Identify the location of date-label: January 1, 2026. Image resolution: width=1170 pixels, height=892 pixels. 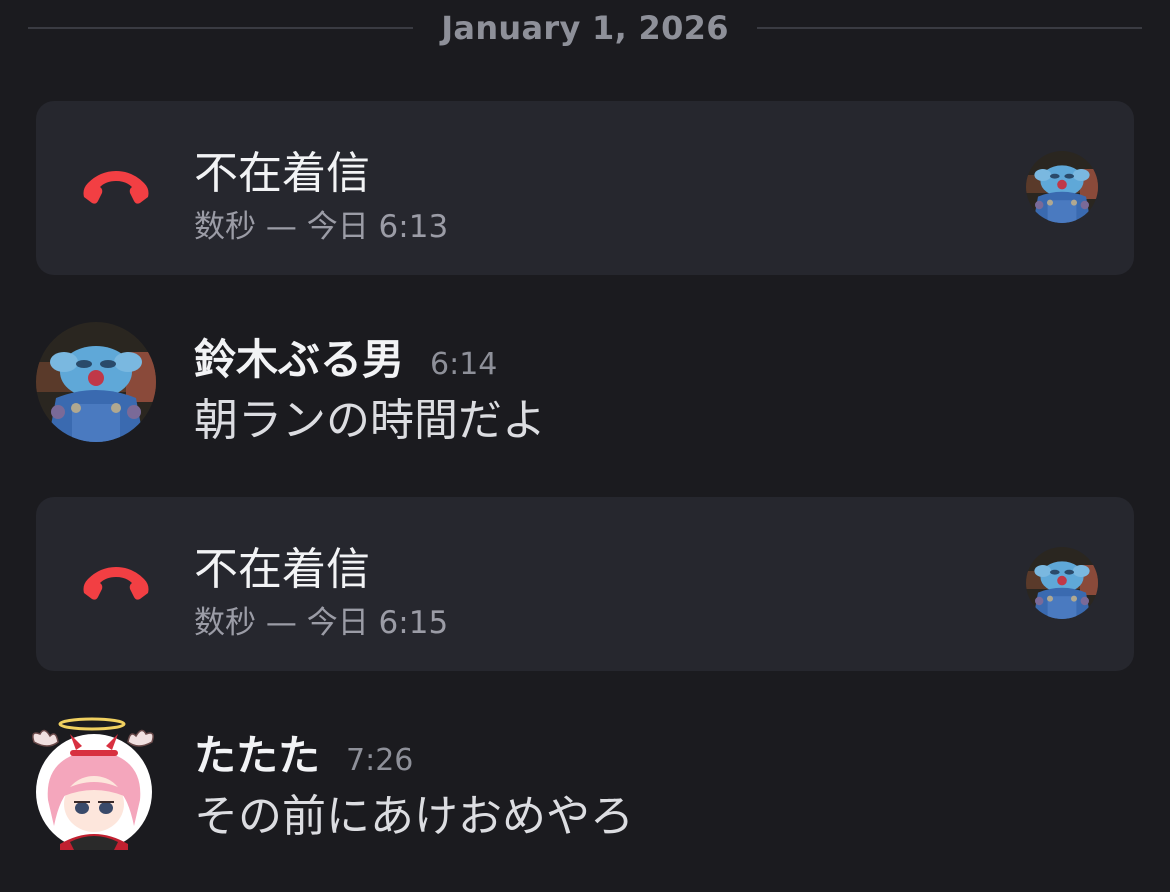
(585, 28).